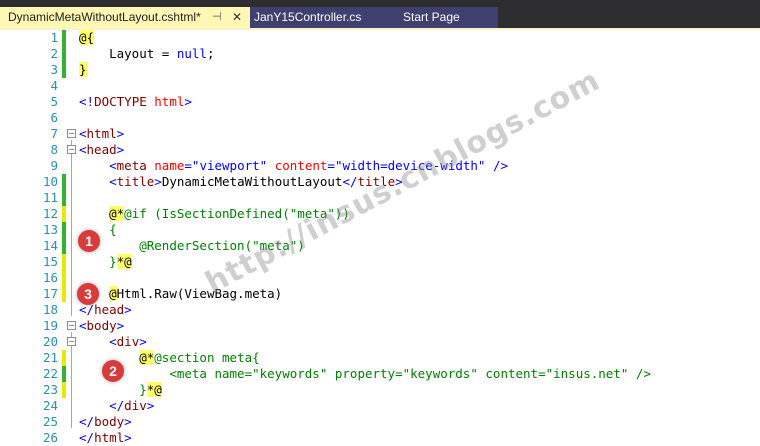 The width and height of the screenshot is (760, 446). Describe the element at coordinates (380, 294) in the screenshot. I see `code-line: 17 @Html.Raw(ViewBag.meta)` at that location.